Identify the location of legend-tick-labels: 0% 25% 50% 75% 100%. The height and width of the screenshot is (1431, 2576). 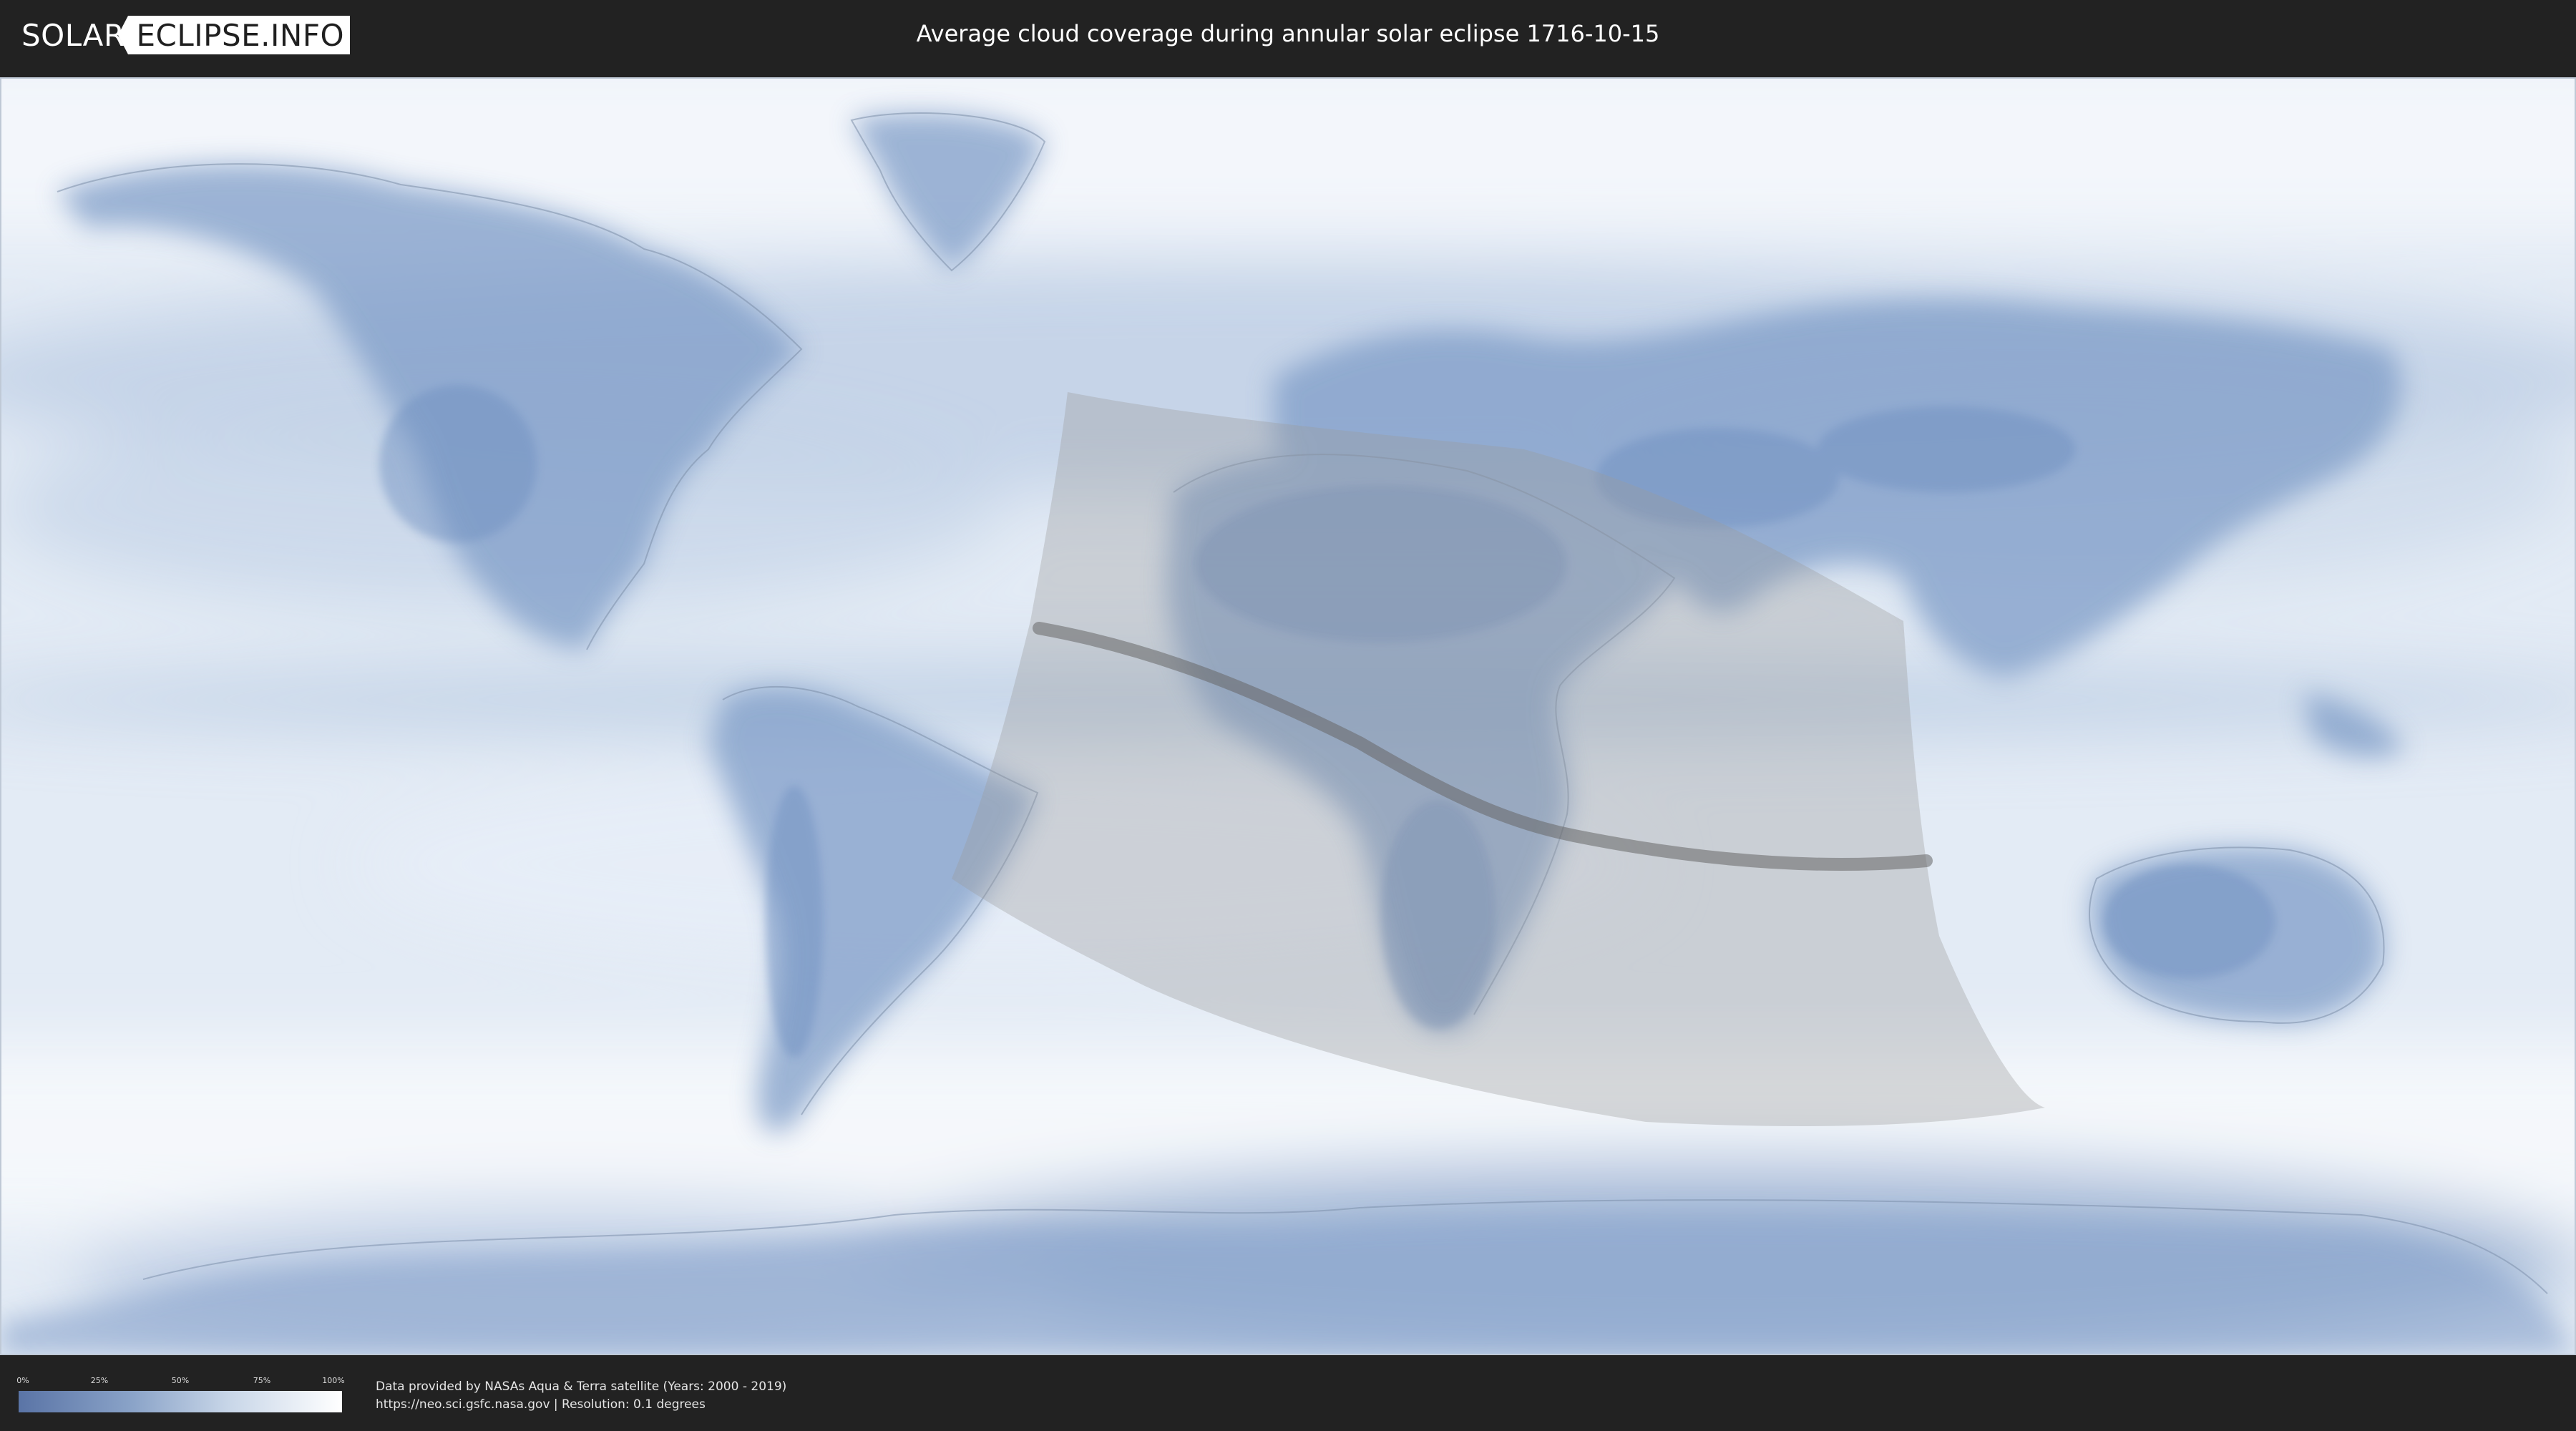
(180, 1381).